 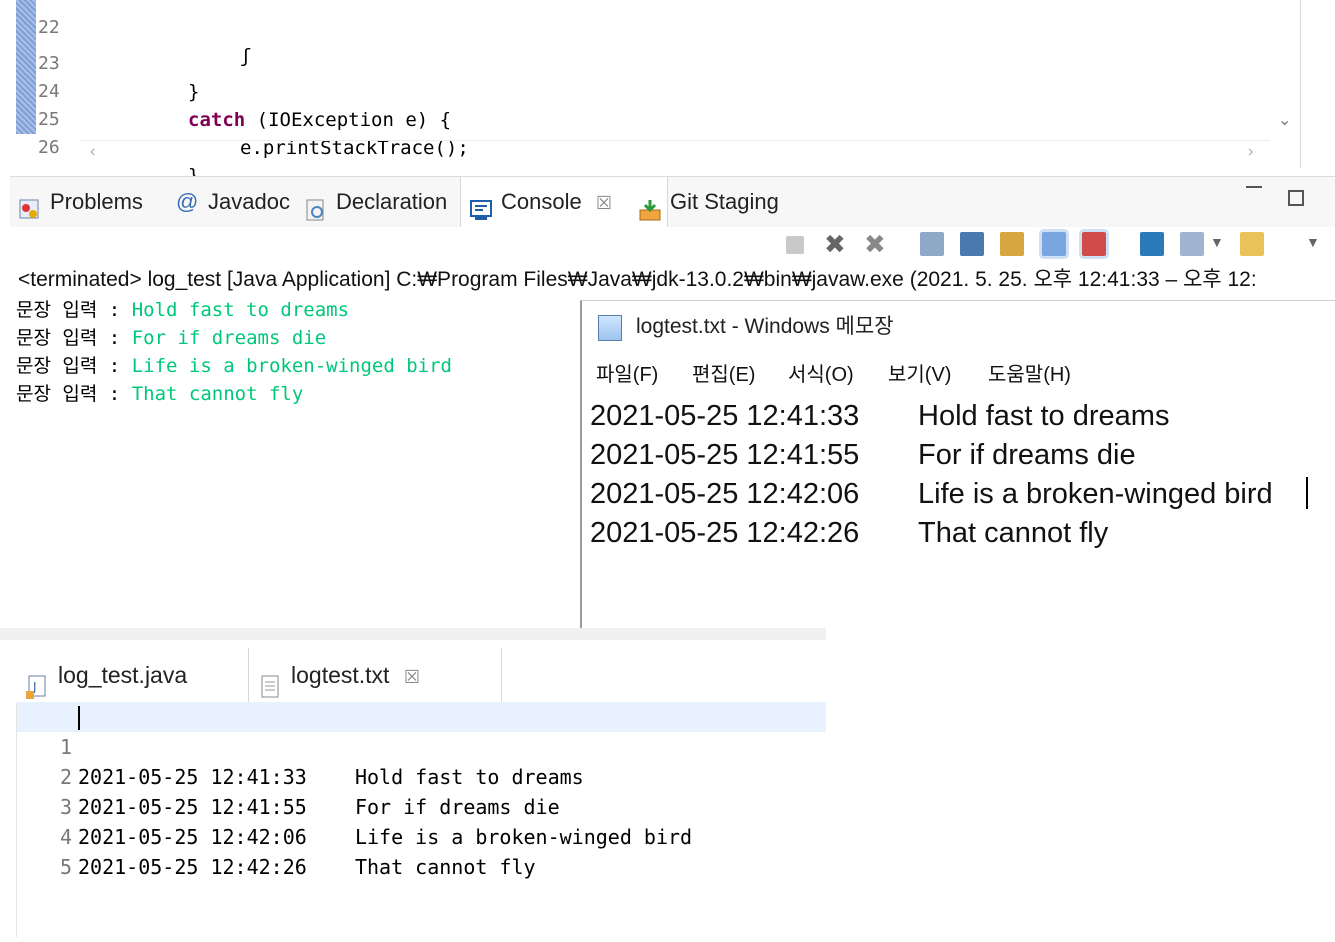 I want to click on chevron-down-icon: ⌄, so click(x=1287, y=119).